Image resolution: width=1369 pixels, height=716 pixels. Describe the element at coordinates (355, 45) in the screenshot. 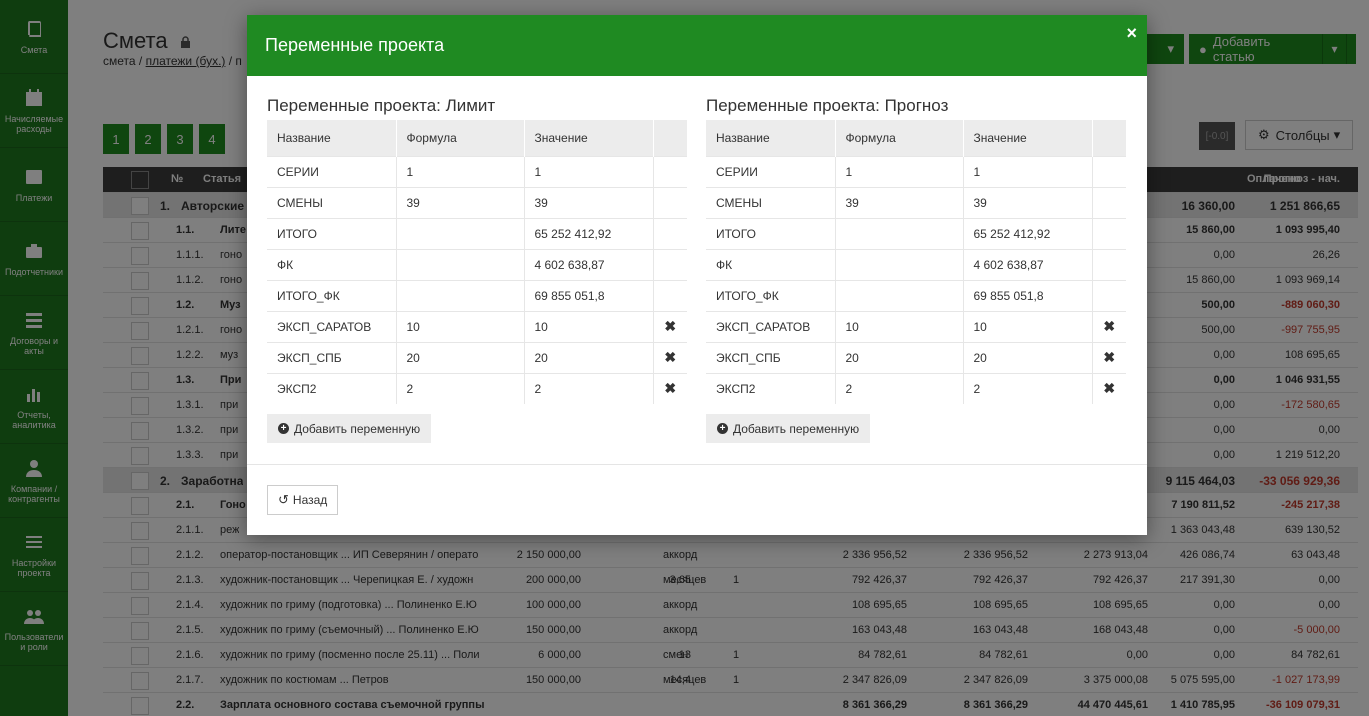

I see `modal-title: Переменные проекта` at that location.